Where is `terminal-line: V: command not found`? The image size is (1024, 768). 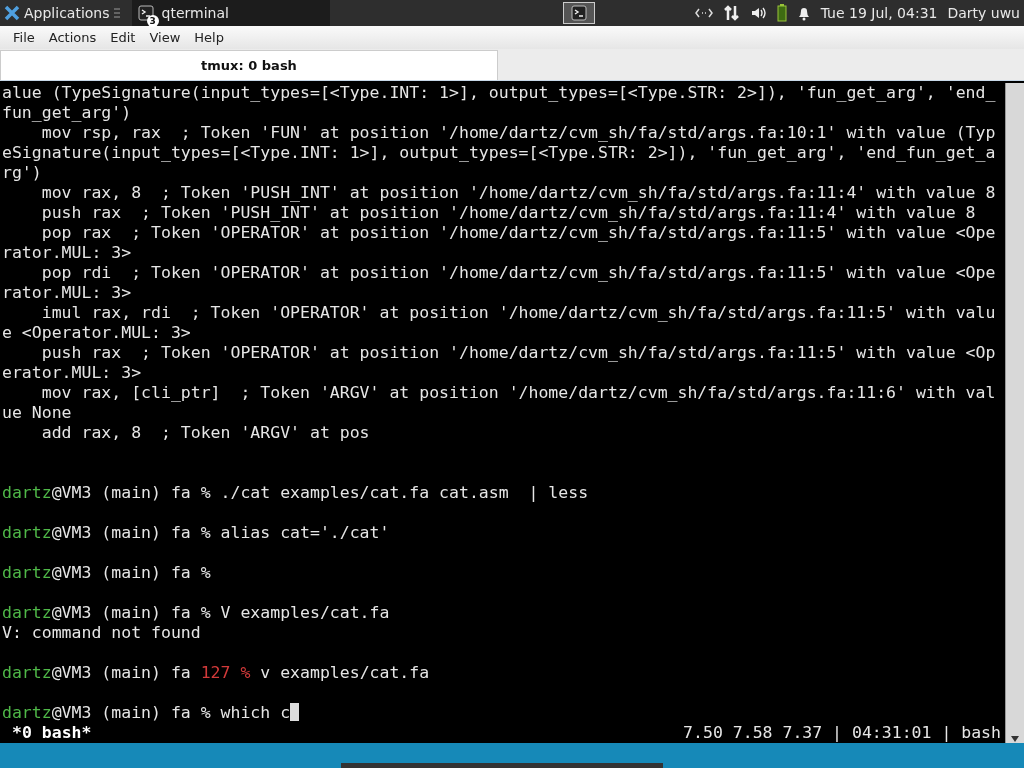 terminal-line: V: command not found is located at coordinates (101, 632).